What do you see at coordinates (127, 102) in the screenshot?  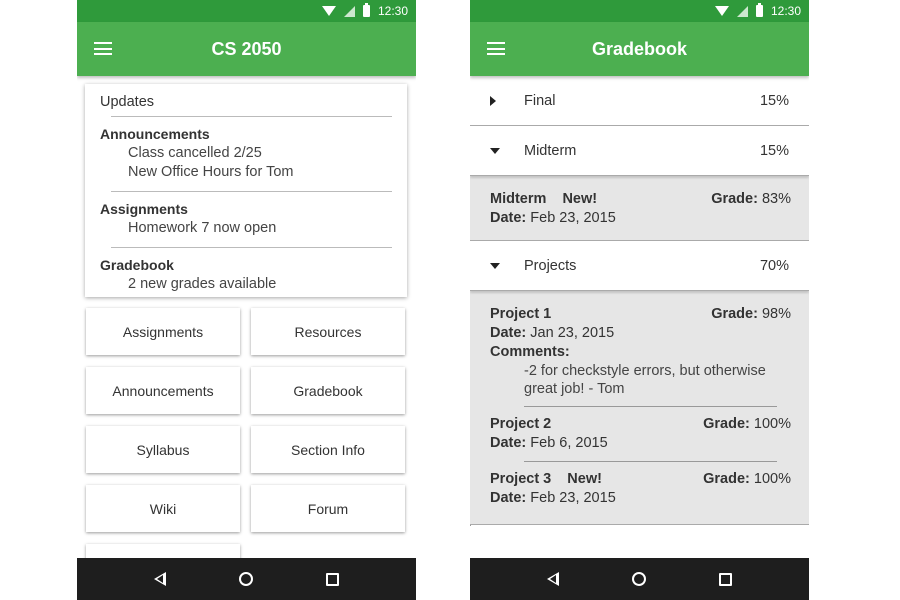 I see `updates-title: Updates` at bounding box center [127, 102].